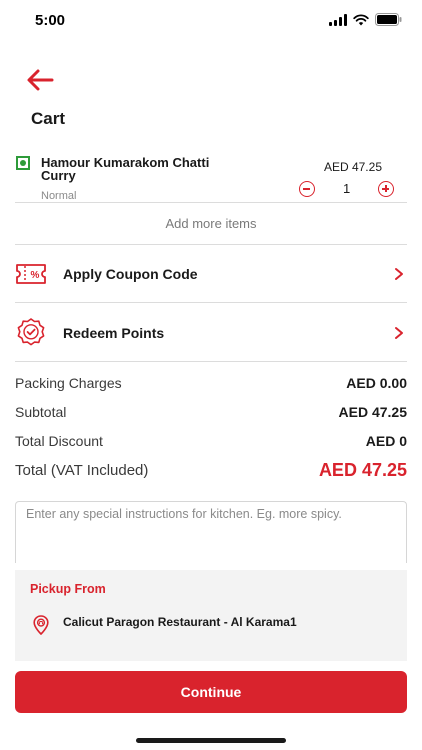  What do you see at coordinates (50, 20) in the screenshot?
I see `status-time: 5:00` at bounding box center [50, 20].